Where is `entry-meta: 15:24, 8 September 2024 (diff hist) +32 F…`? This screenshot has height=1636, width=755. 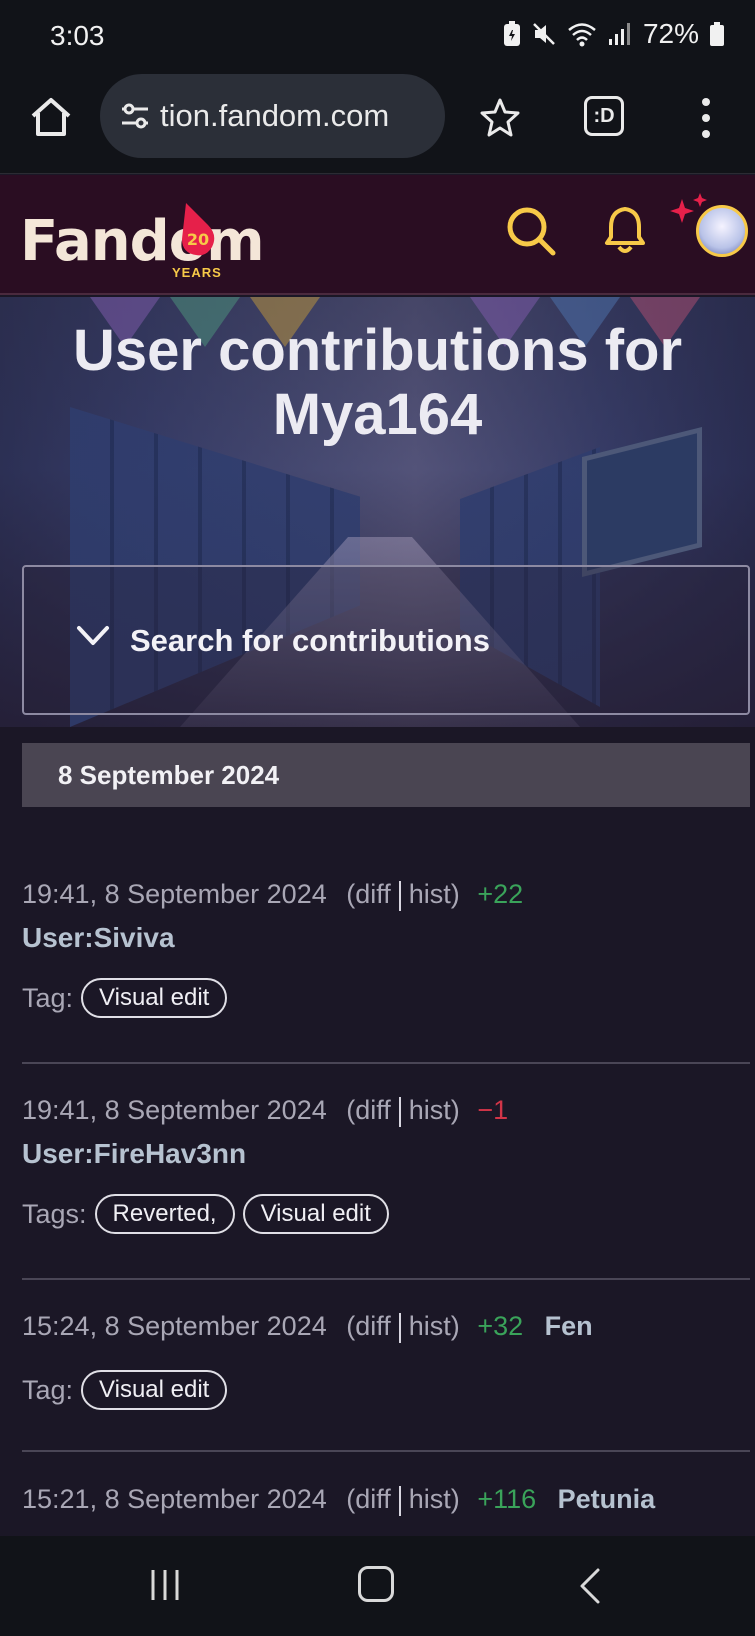
entry-meta: 15:24, 8 September 2024 (diff hist) +32 F… is located at coordinates (386, 1326).